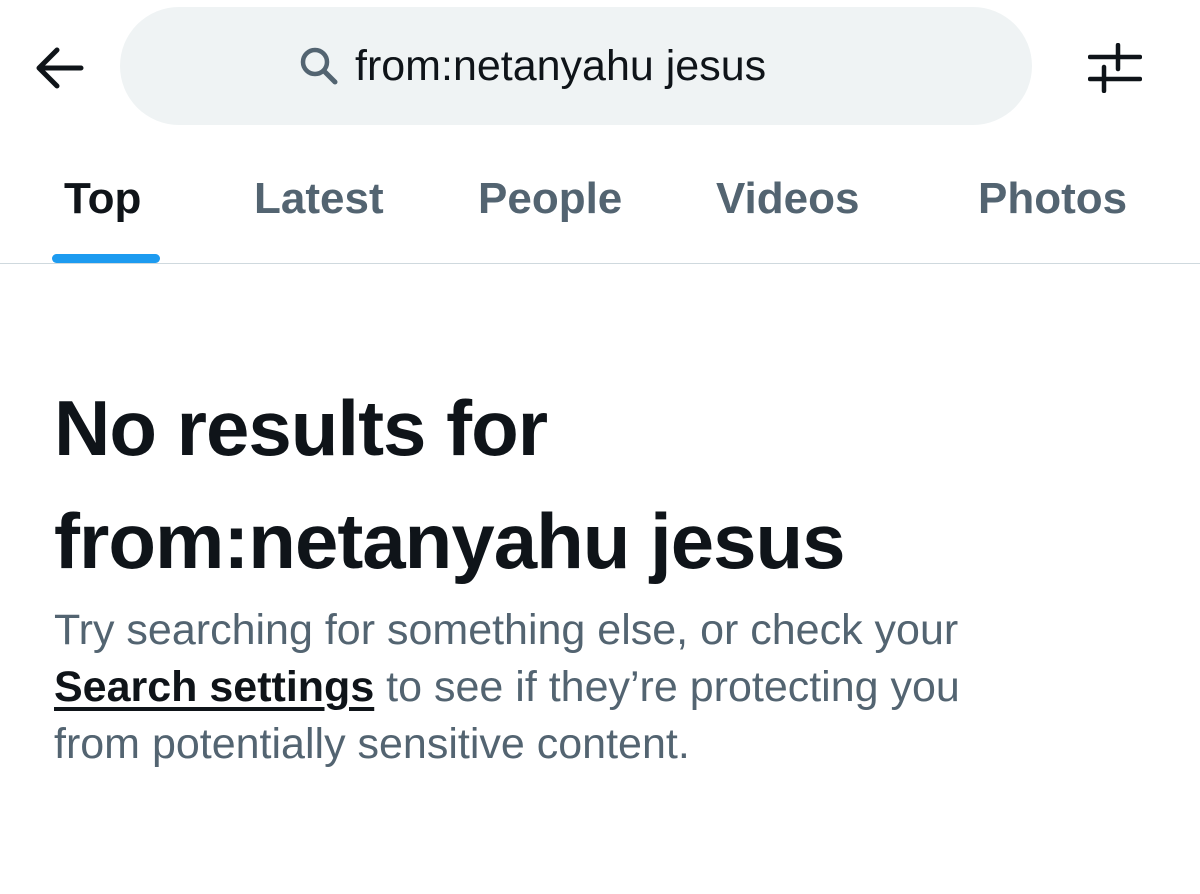 This screenshot has width=1200, height=894. I want to click on tab-photos-label: Photos, so click(1053, 198).